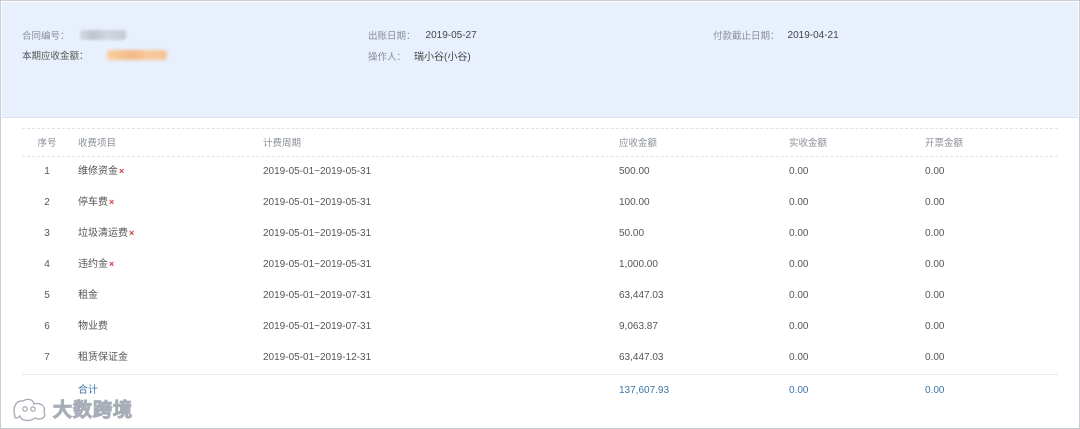 This screenshot has height=429, width=1080. What do you see at coordinates (47, 295) in the screenshot?
I see `row-index: 5` at bounding box center [47, 295].